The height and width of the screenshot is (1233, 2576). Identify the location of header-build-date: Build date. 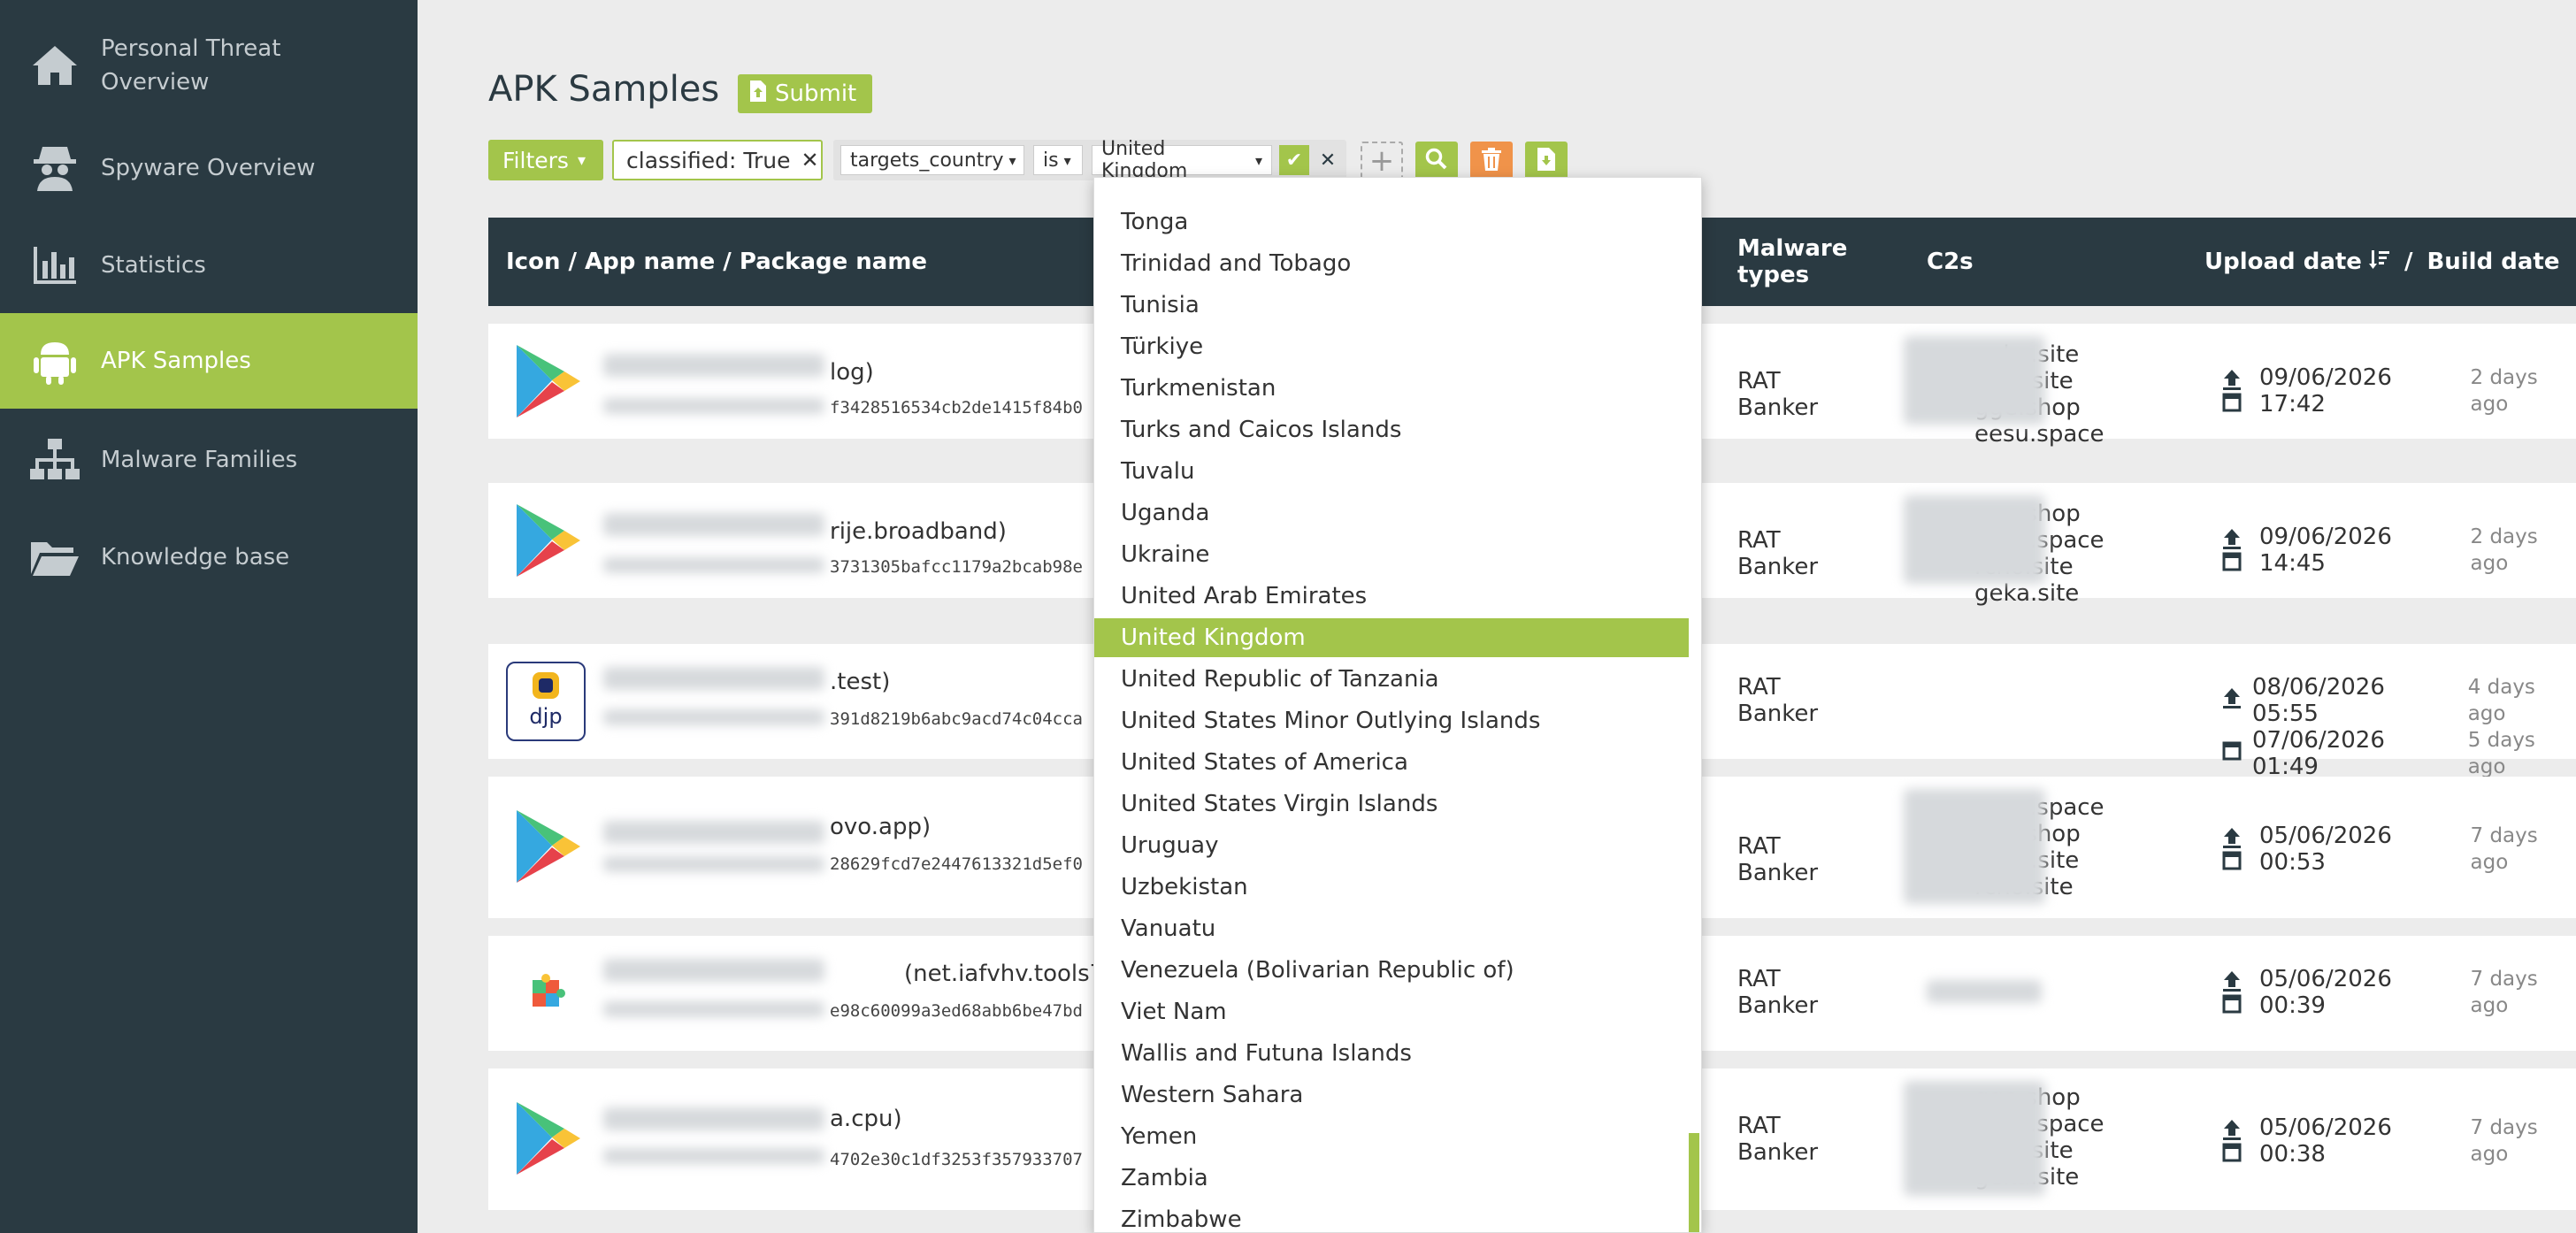
(2492, 262).